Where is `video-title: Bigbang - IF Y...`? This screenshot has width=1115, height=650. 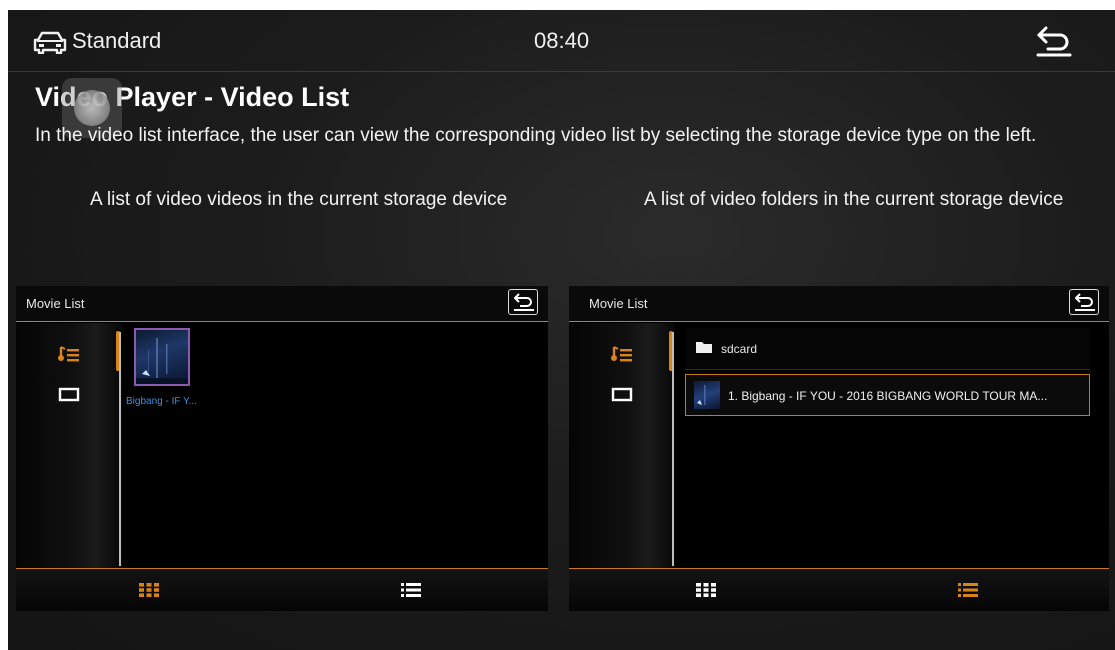 video-title: Bigbang - IF Y... is located at coordinates (161, 401).